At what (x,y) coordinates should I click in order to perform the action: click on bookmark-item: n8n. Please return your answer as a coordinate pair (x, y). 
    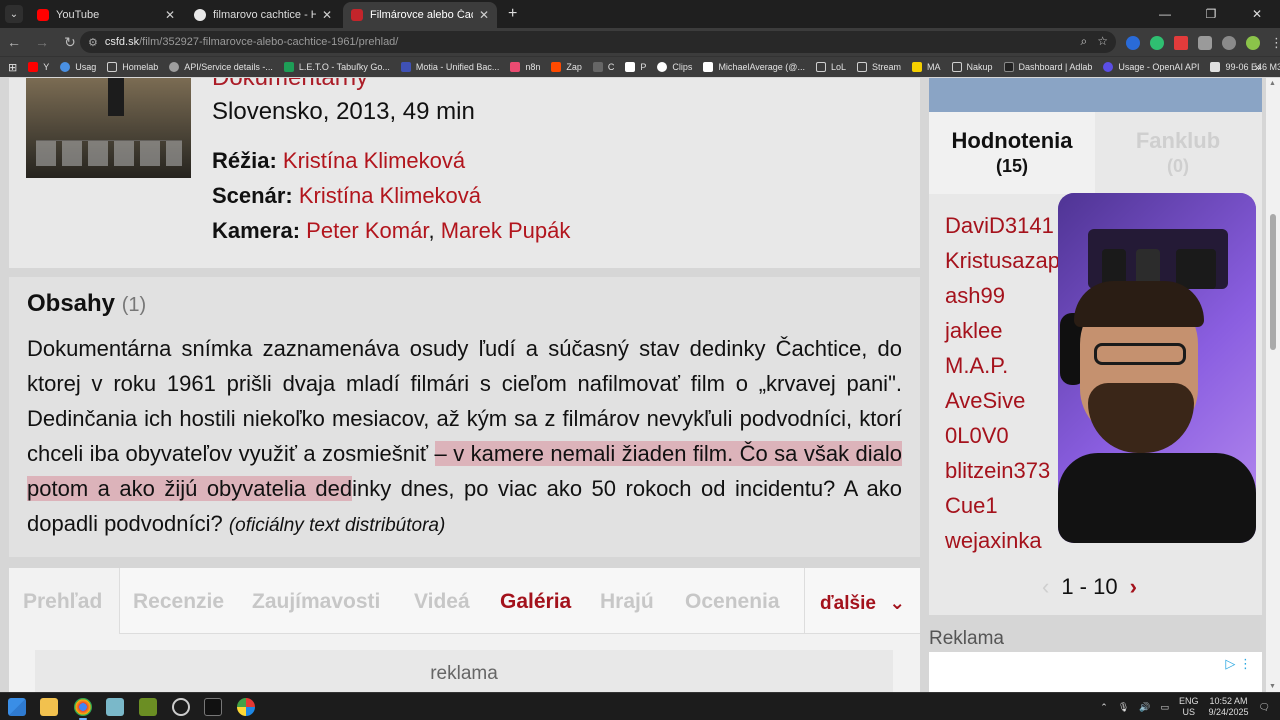
    Looking at the image, I should click on (525, 67).